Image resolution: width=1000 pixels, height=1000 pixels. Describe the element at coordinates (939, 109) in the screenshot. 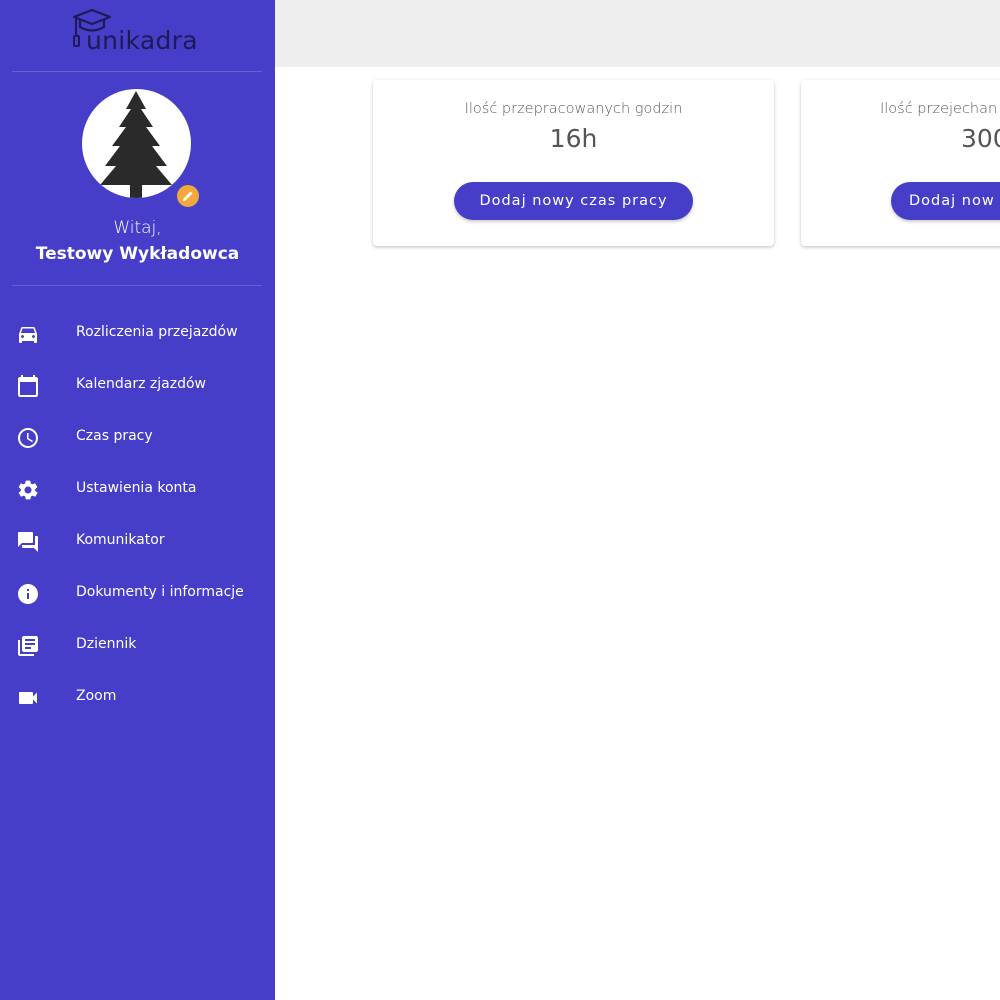

I see `card-title: Ilość przejechan` at that location.